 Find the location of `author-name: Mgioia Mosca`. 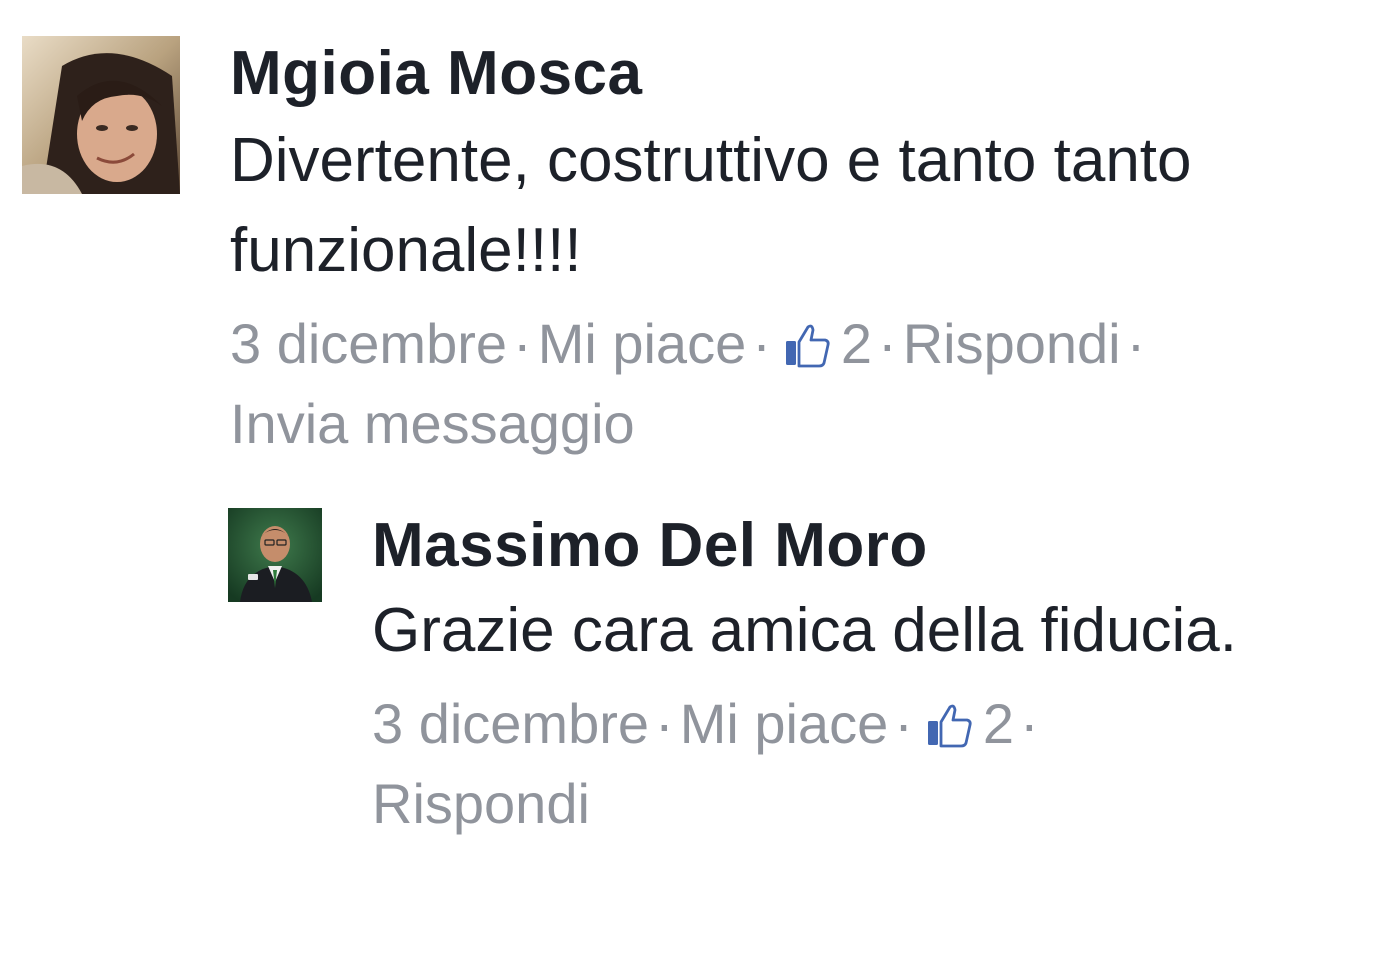

author-name: Mgioia Mosca is located at coordinates (790, 74).